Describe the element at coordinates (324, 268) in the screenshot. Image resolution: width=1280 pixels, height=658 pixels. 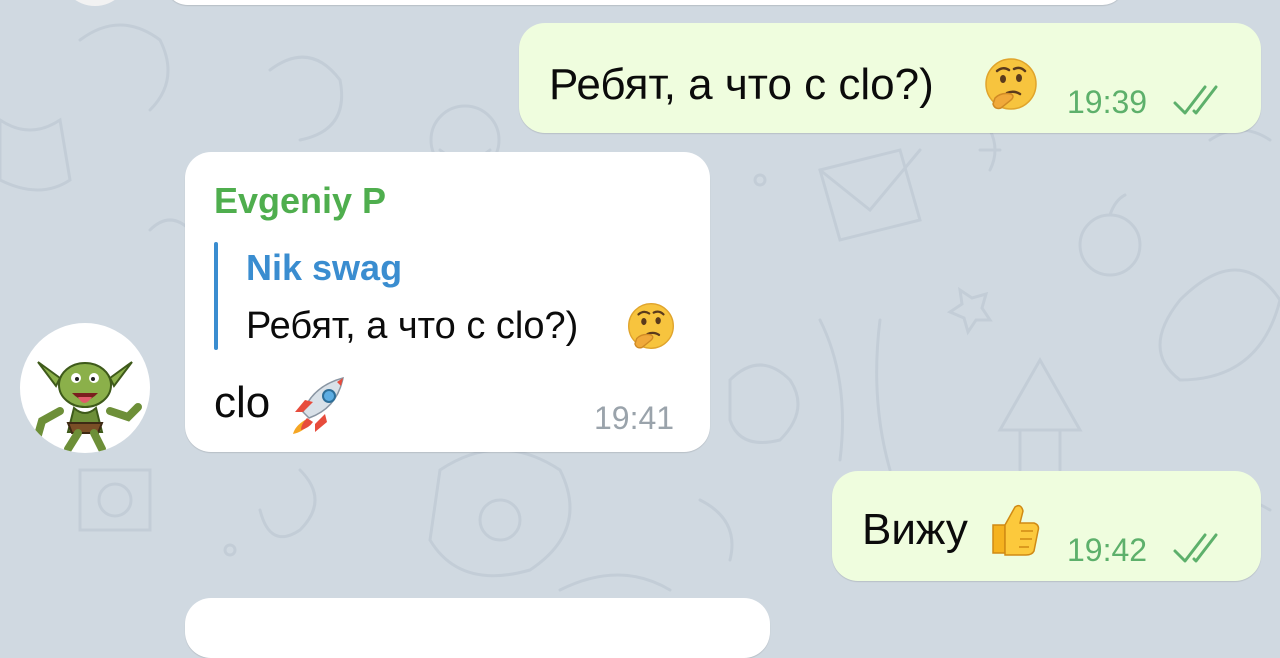
I see `reply-sender-name: Nik swag` at that location.